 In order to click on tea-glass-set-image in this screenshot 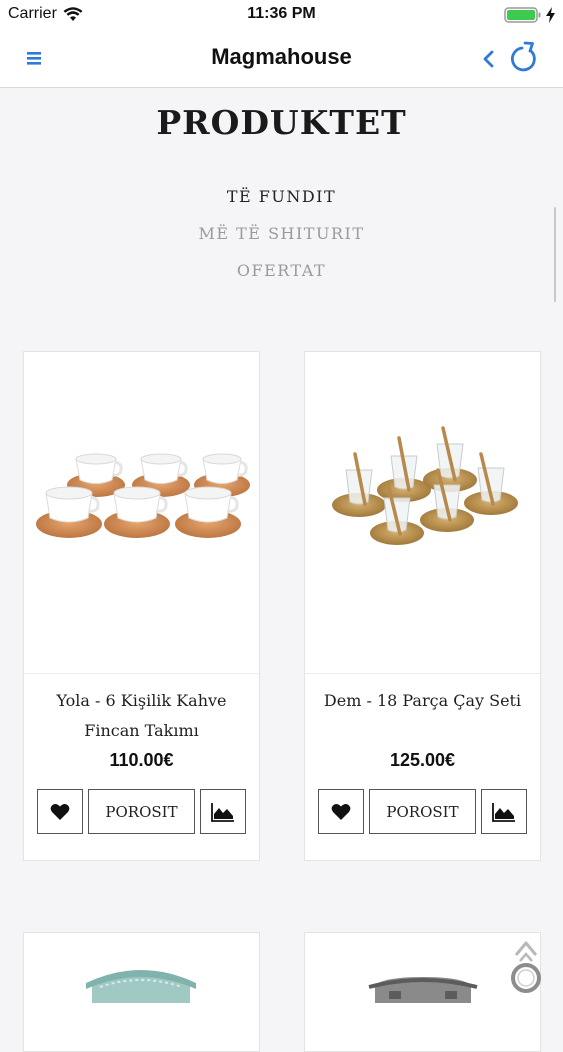, I will do `click(425, 485)`.